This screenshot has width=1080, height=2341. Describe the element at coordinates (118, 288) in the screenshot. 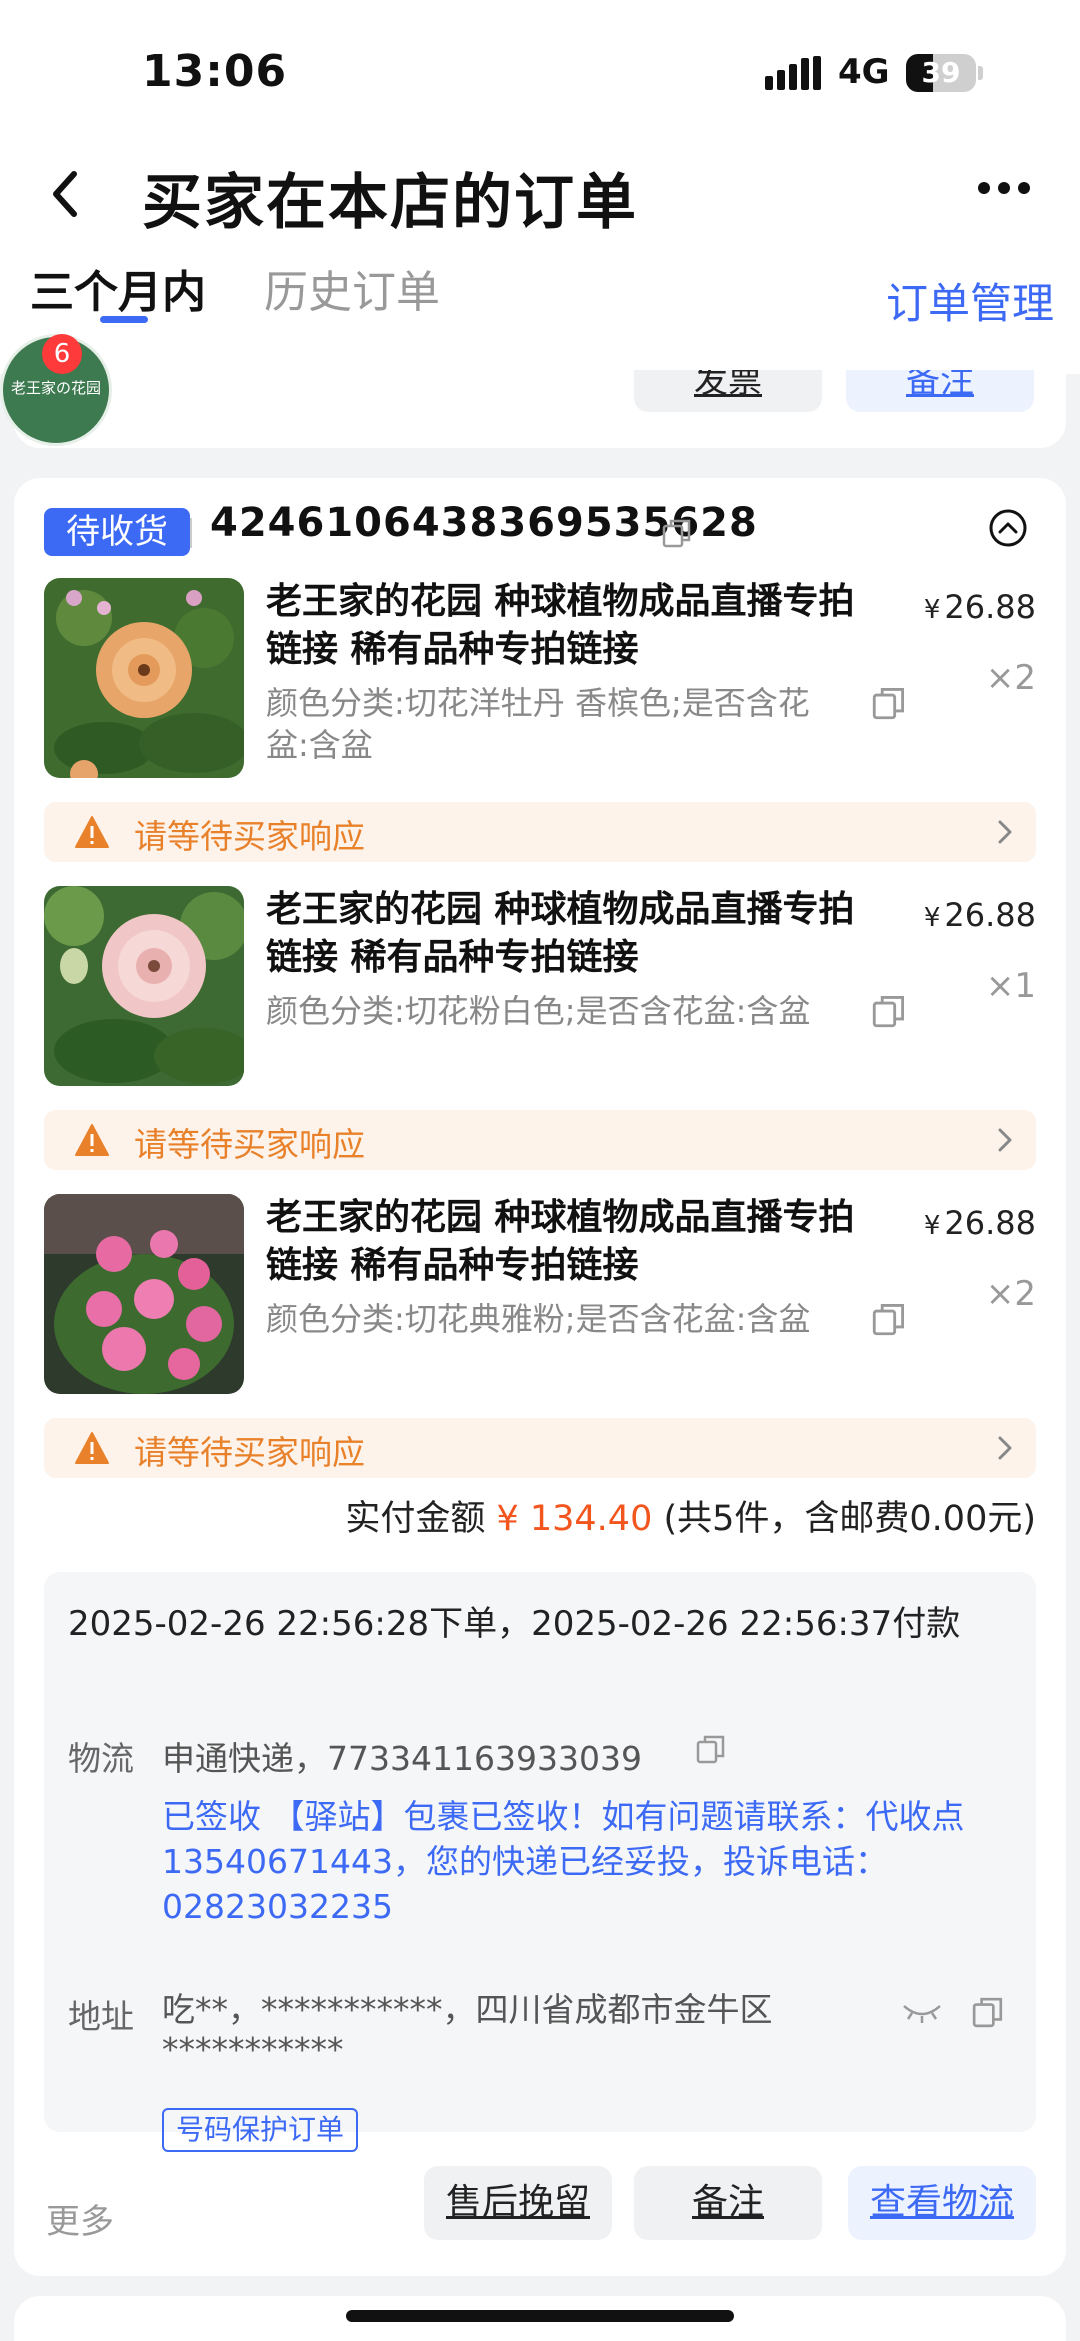

I see `tab-three-months: 三个月内` at that location.